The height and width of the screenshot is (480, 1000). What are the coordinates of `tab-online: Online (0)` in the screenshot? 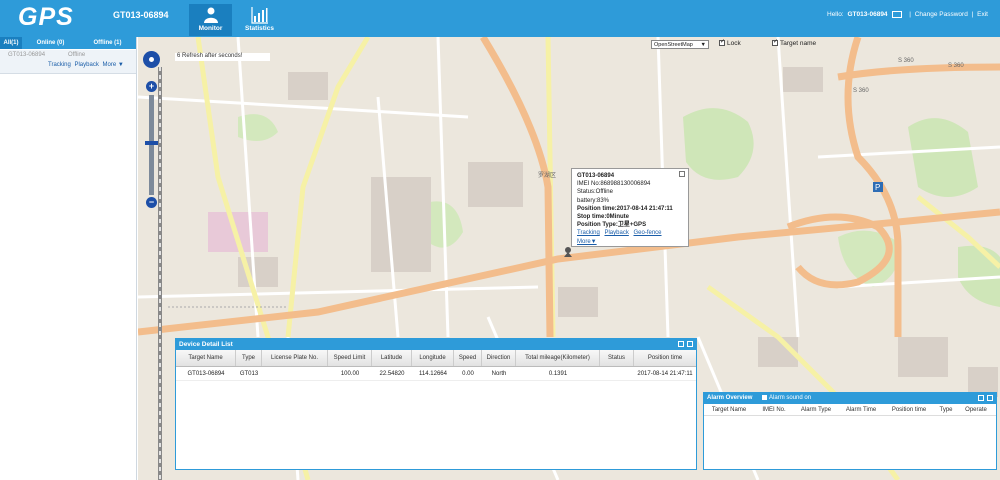 It's located at (50, 43).